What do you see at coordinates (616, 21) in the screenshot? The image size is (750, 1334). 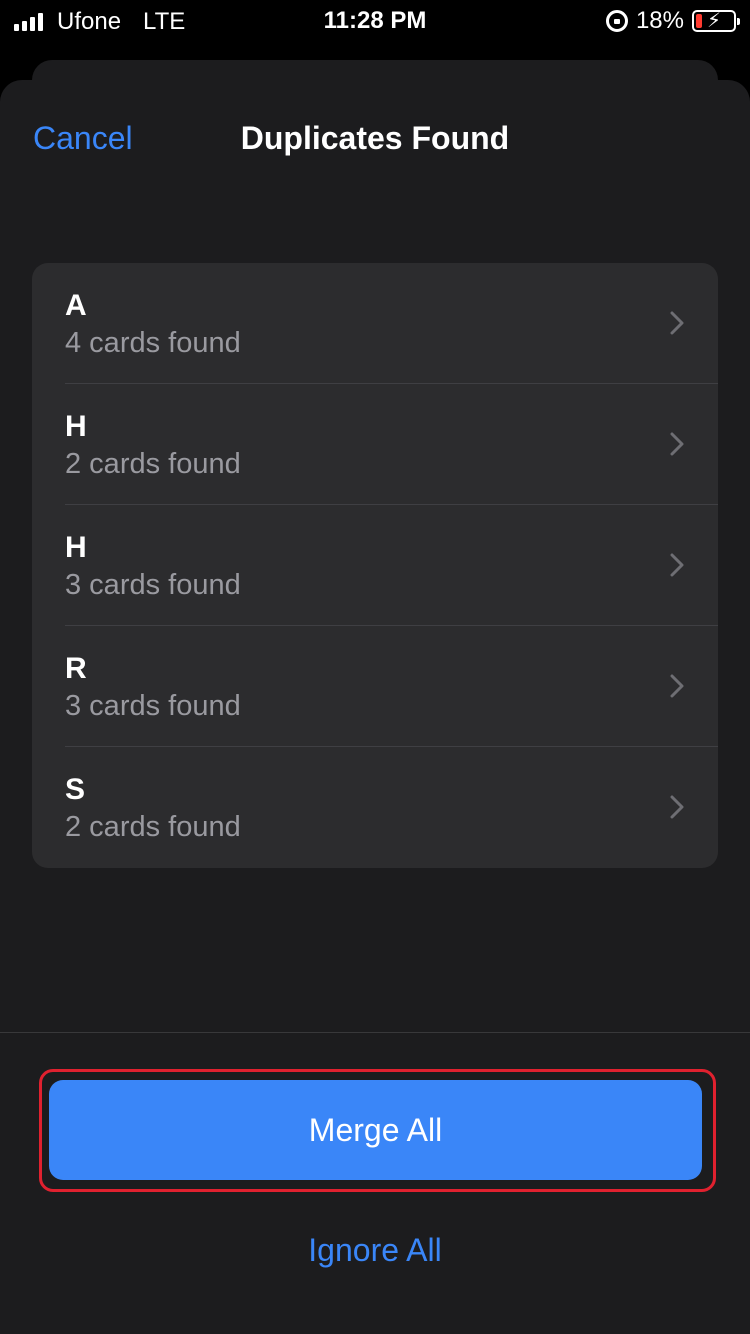 I see `rotation-lock-icon` at bounding box center [616, 21].